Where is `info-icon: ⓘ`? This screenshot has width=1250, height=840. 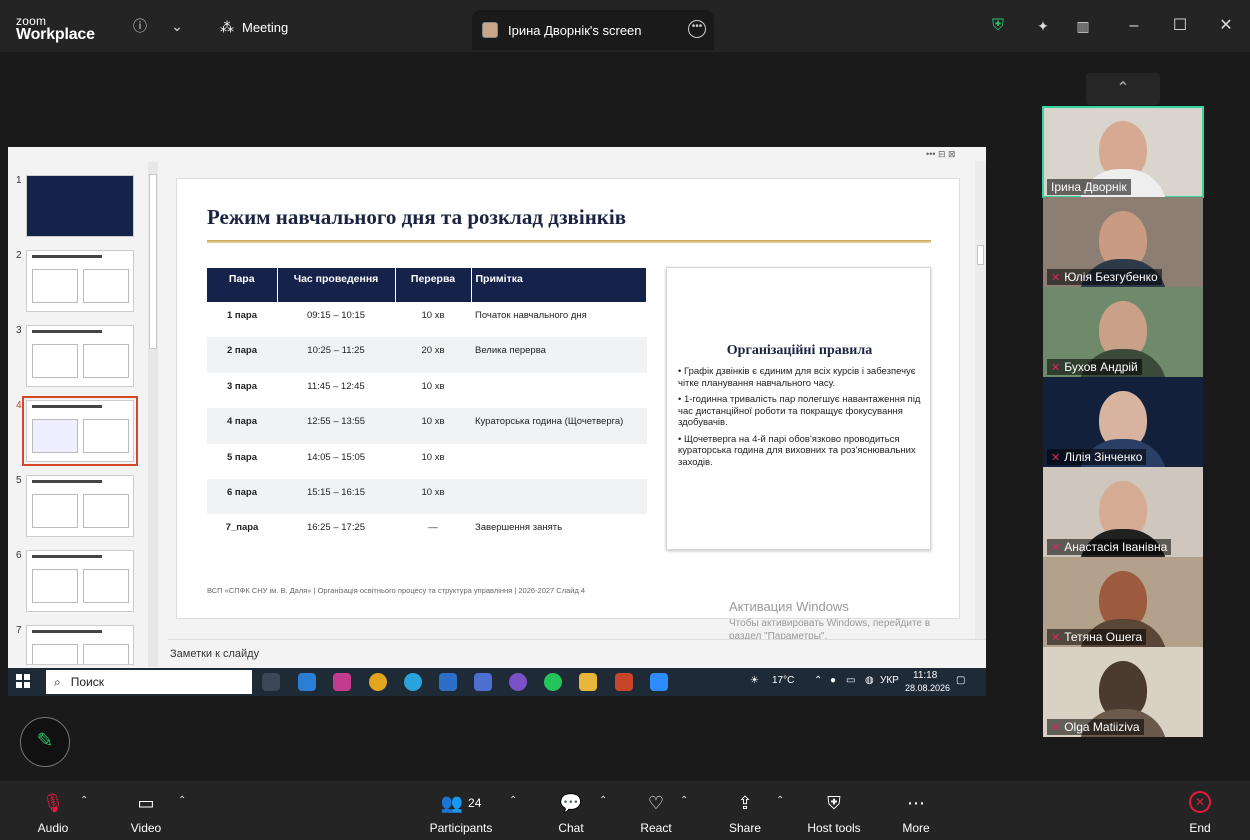 info-icon: ⓘ is located at coordinates (140, 26).